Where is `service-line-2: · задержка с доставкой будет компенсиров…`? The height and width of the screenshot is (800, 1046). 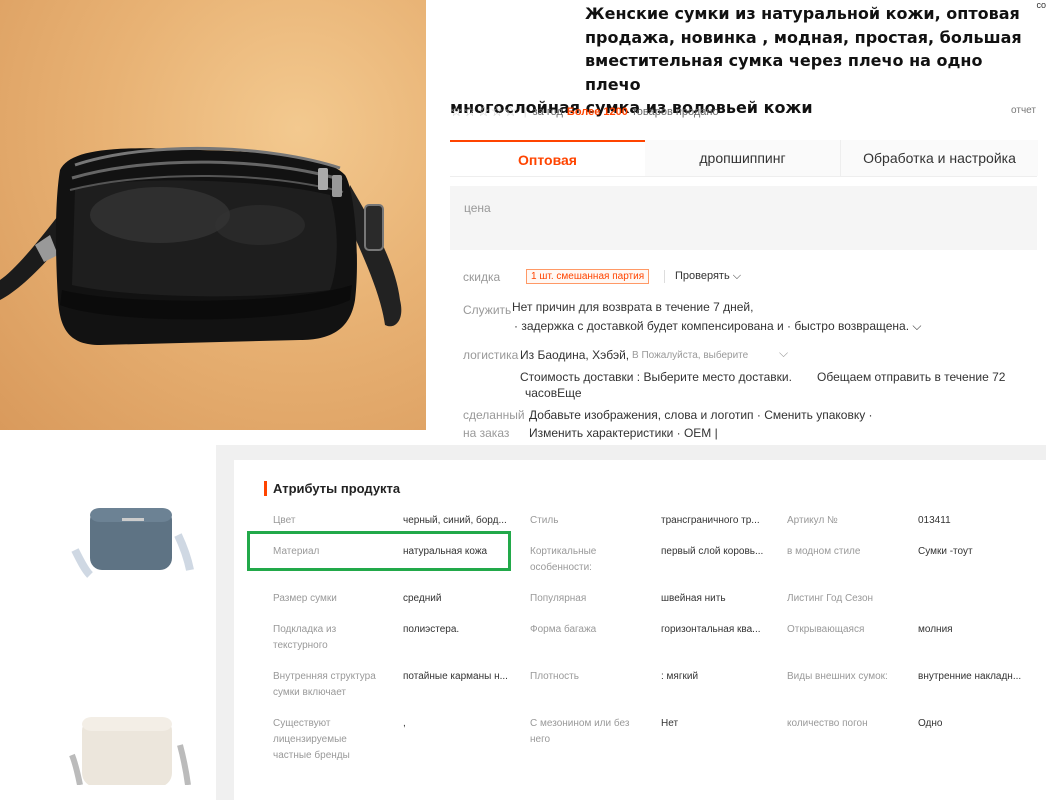 service-line-2: · задержка с доставкой будет компенсиров… is located at coordinates (717, 326).